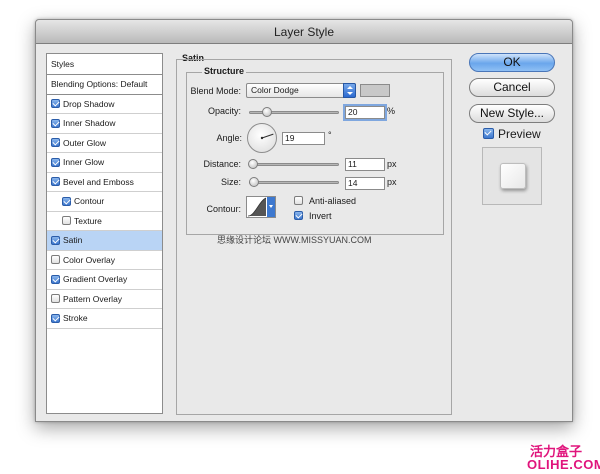  I want to click on angle-label: Angle:, so click(229, 138).